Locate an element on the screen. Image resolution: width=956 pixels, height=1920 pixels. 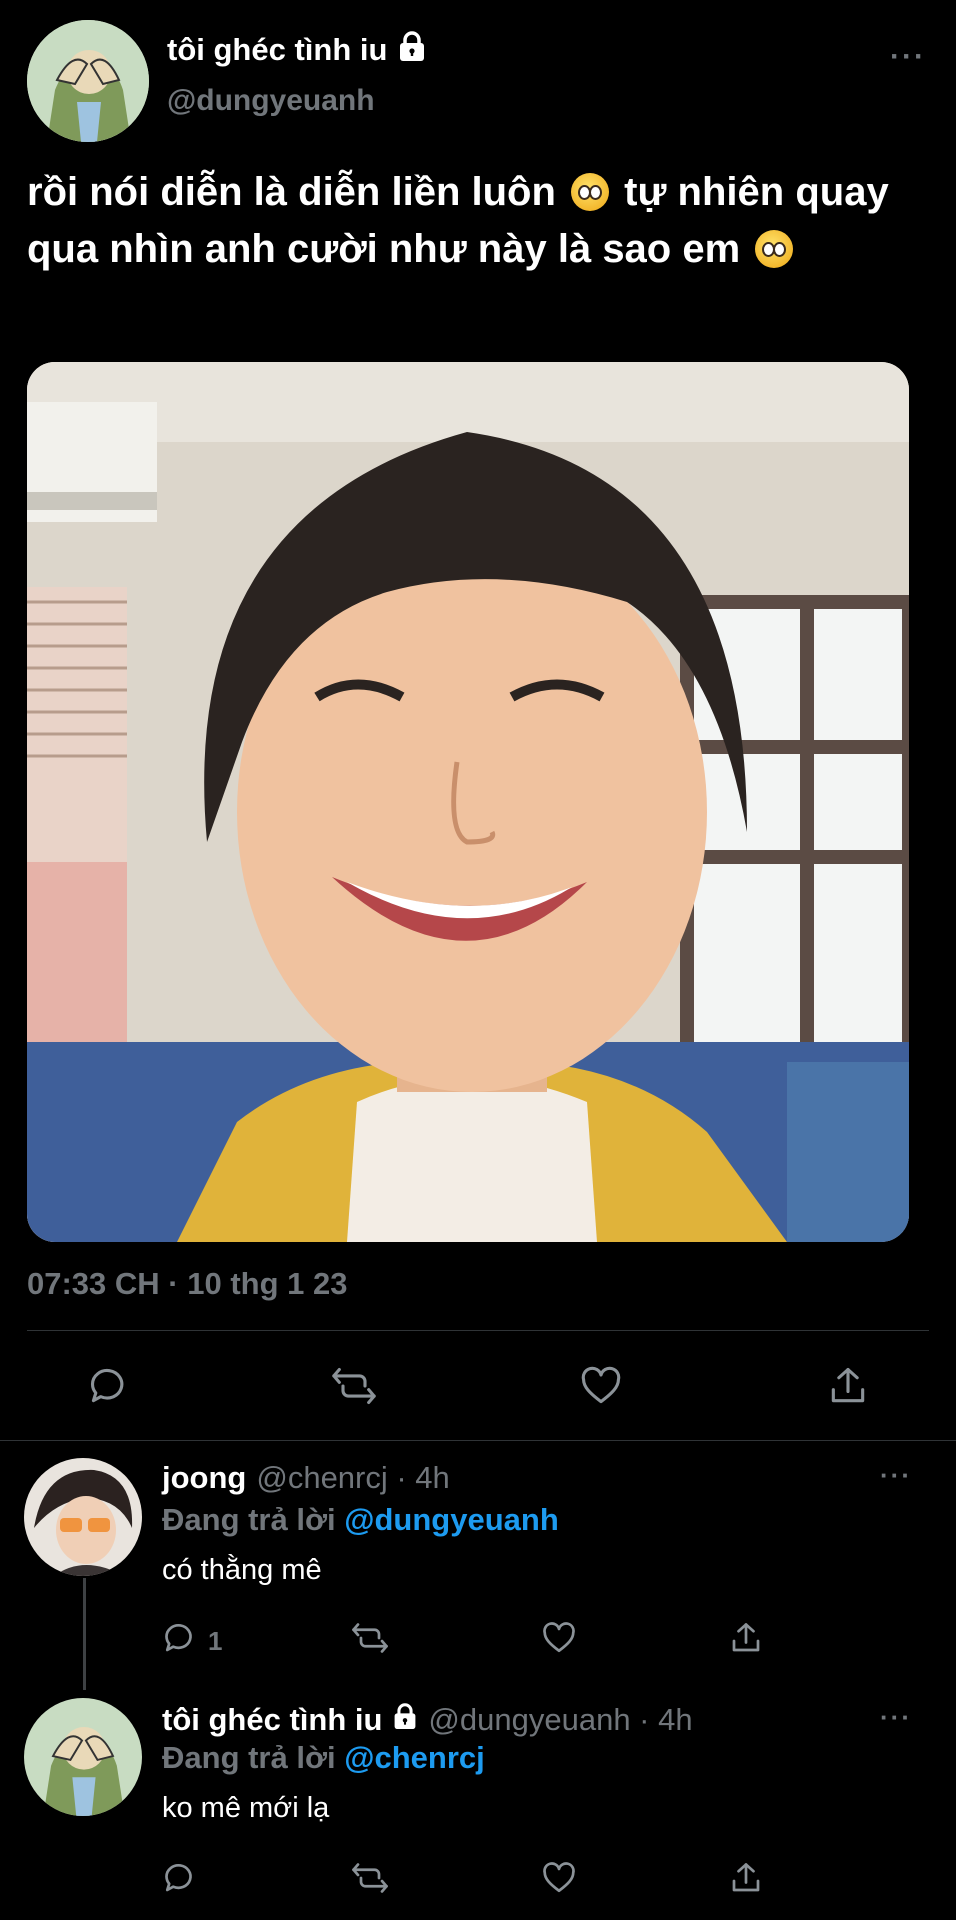
handle-time: @chenrcj · 4h is located at coordinates (352, 1478).